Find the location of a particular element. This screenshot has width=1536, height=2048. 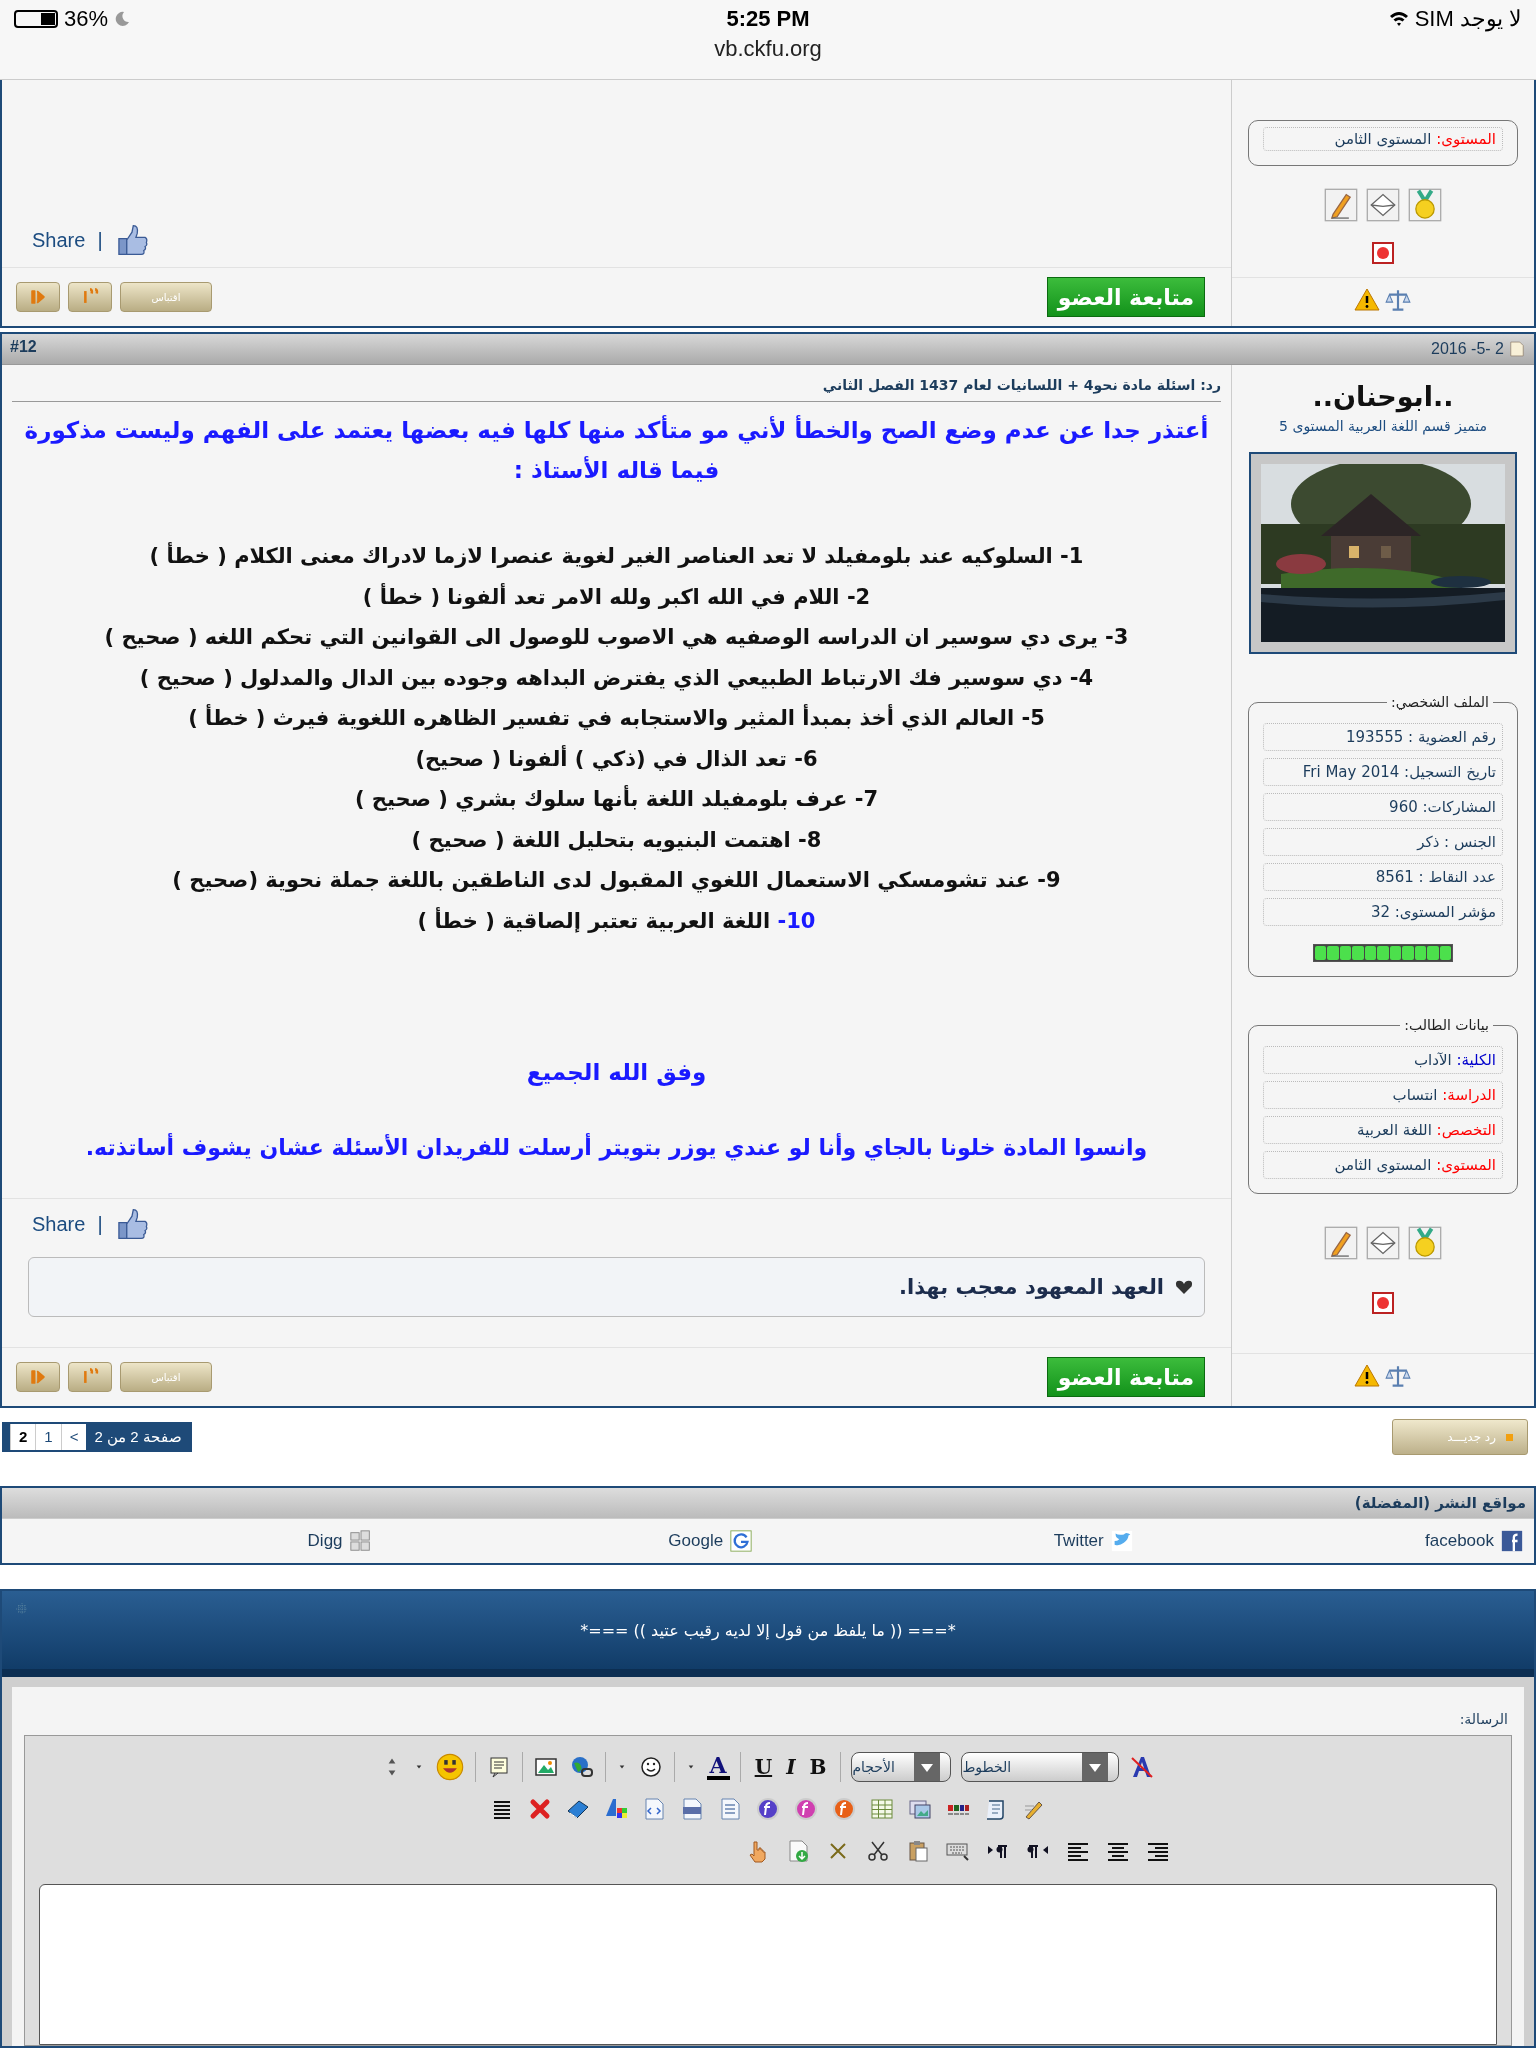

user-rank: متميز قسم اللغة العربية المستوى 5 is located at coordinates (1383, 426).